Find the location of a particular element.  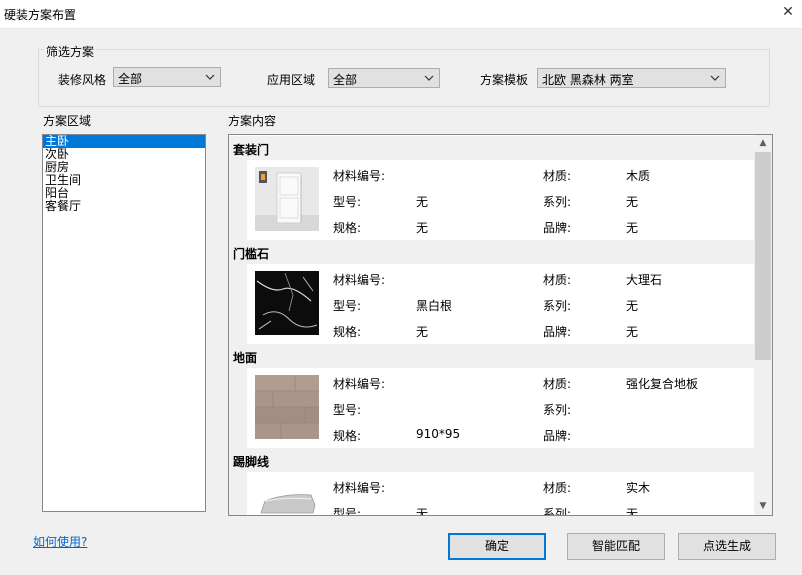

smart-match-button: 智能匹配 is located at coordinates (616, 546).